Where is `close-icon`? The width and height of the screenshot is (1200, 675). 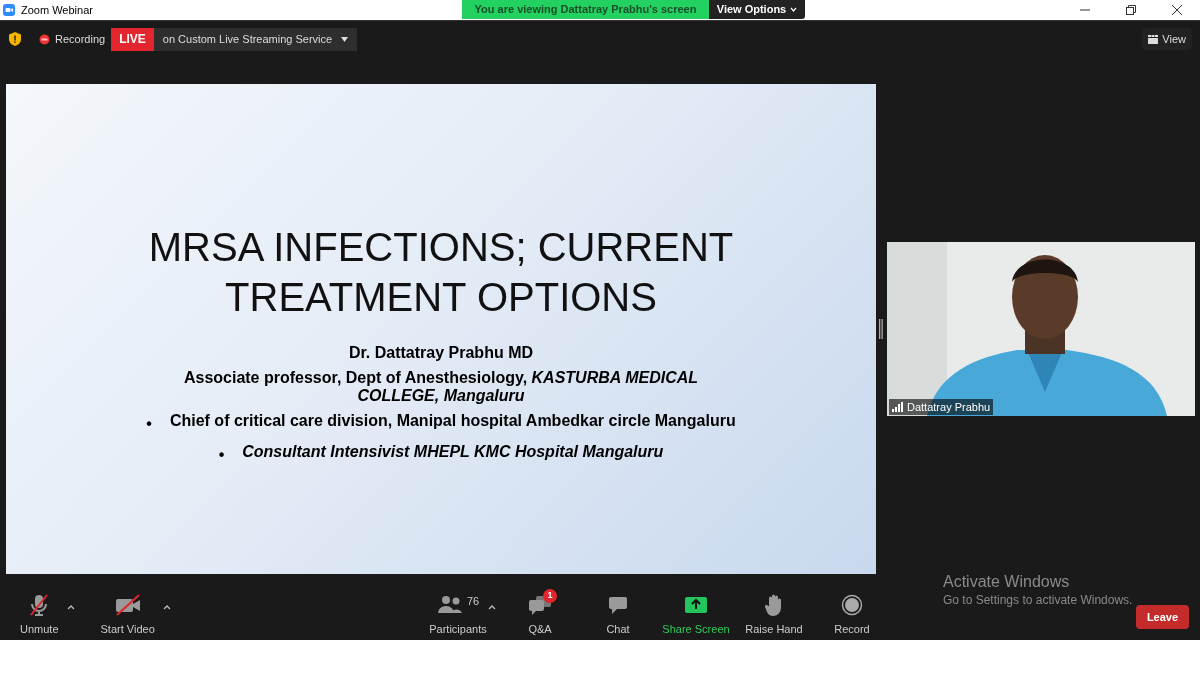
close-icon is located at coordinates (1177, 10).